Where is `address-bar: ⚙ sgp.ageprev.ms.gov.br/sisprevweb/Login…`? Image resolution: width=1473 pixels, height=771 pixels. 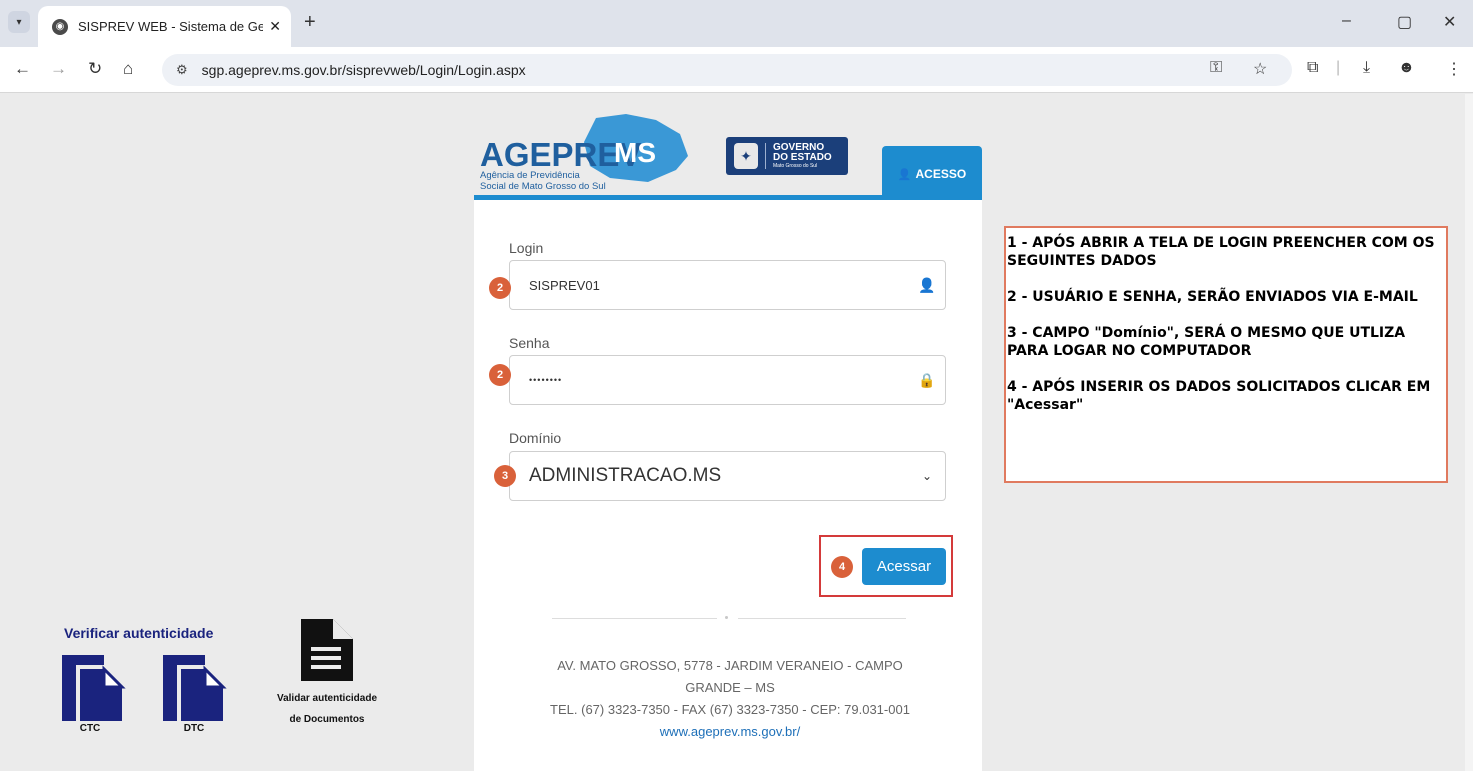 address-bar: ⚙ sgp.ageprev.ms.gov.br/sisprevweb/Login… is located at coordinates (727, 70).